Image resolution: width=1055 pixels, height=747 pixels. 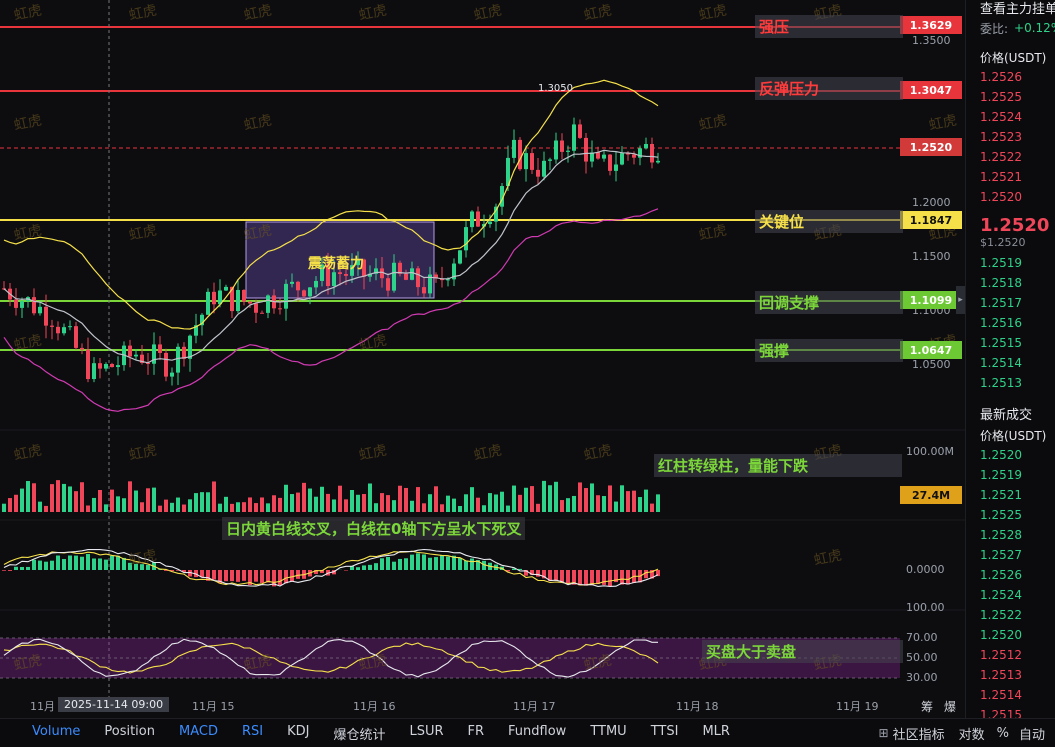 I want to click on ask-price-row: 1.2520, so click(x=1010, y=197).